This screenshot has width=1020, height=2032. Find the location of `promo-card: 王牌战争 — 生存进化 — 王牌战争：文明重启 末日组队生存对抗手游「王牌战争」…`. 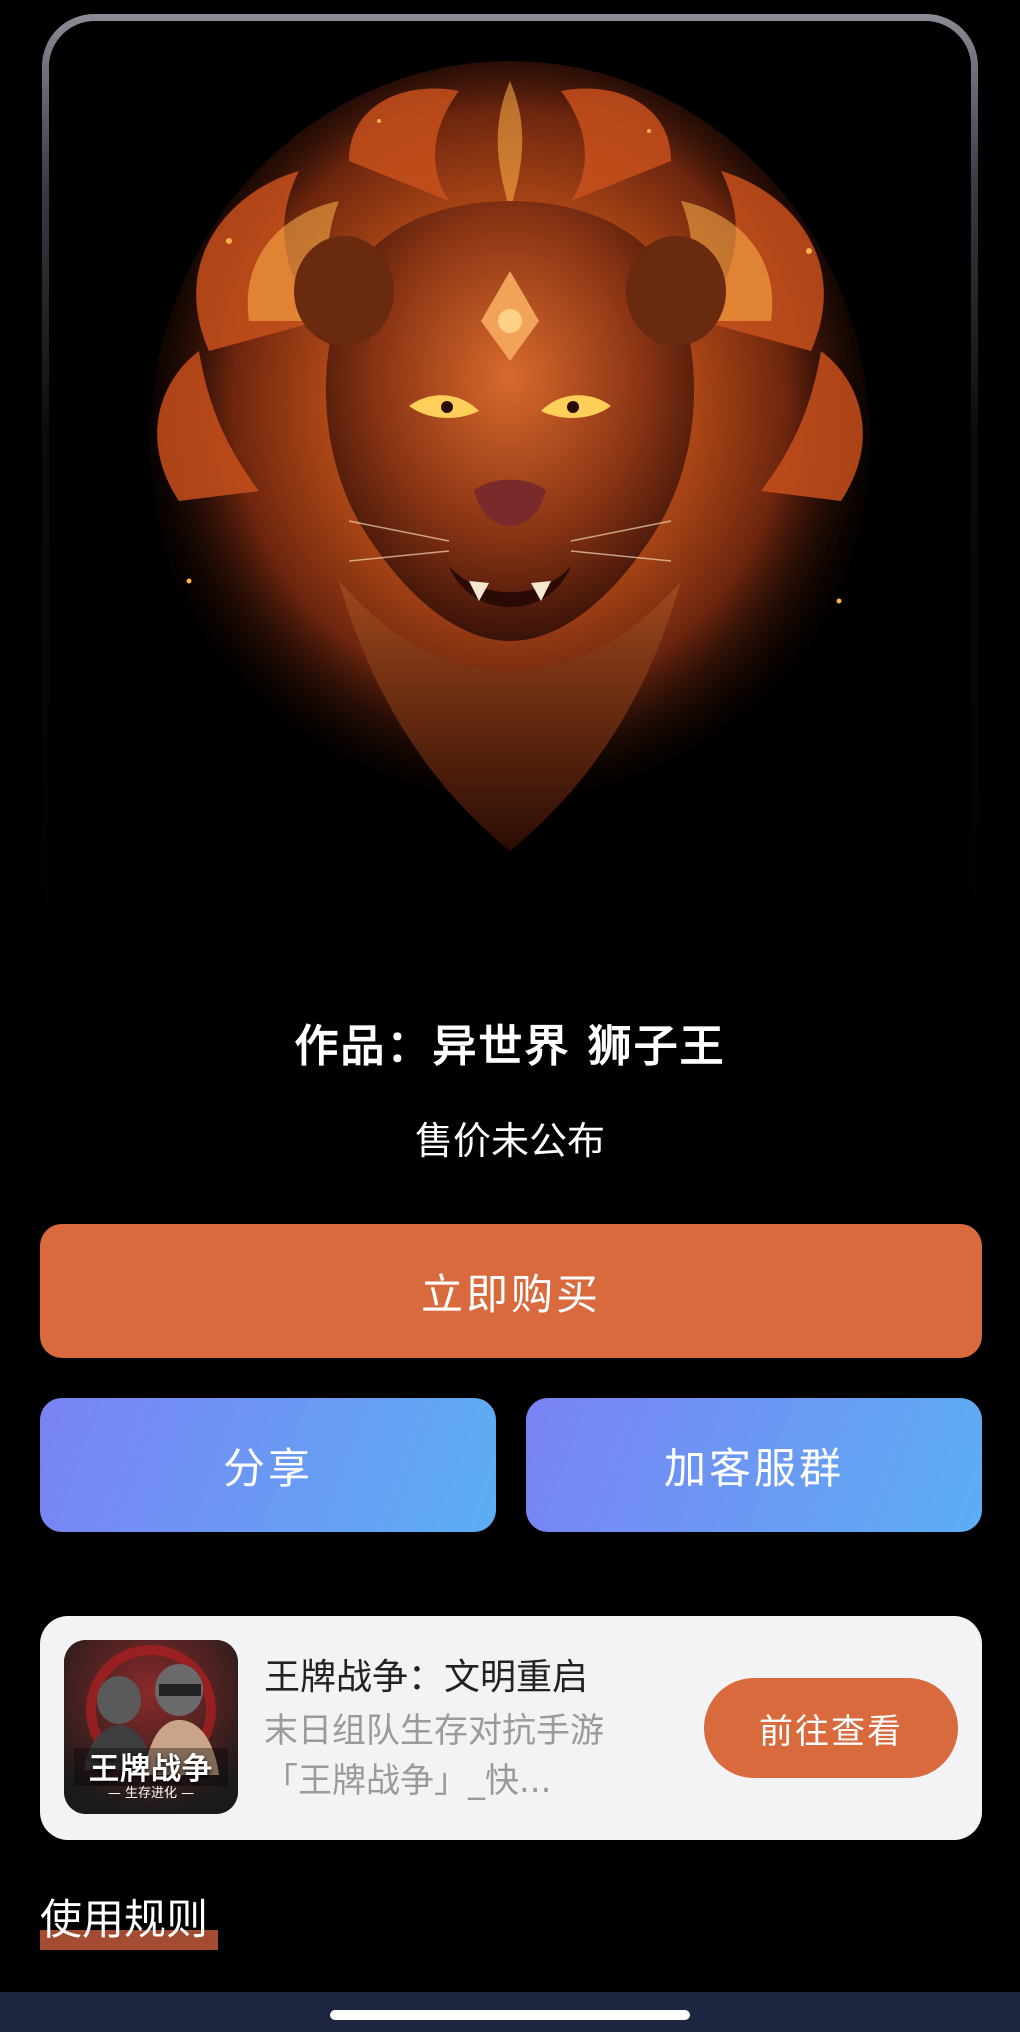

promo-card: 王牌战争 — 生存进化 — 王牌战争：文明重启 末日组队生存对抗手游「王牌战争」… is located at coordinates (511, 1728).